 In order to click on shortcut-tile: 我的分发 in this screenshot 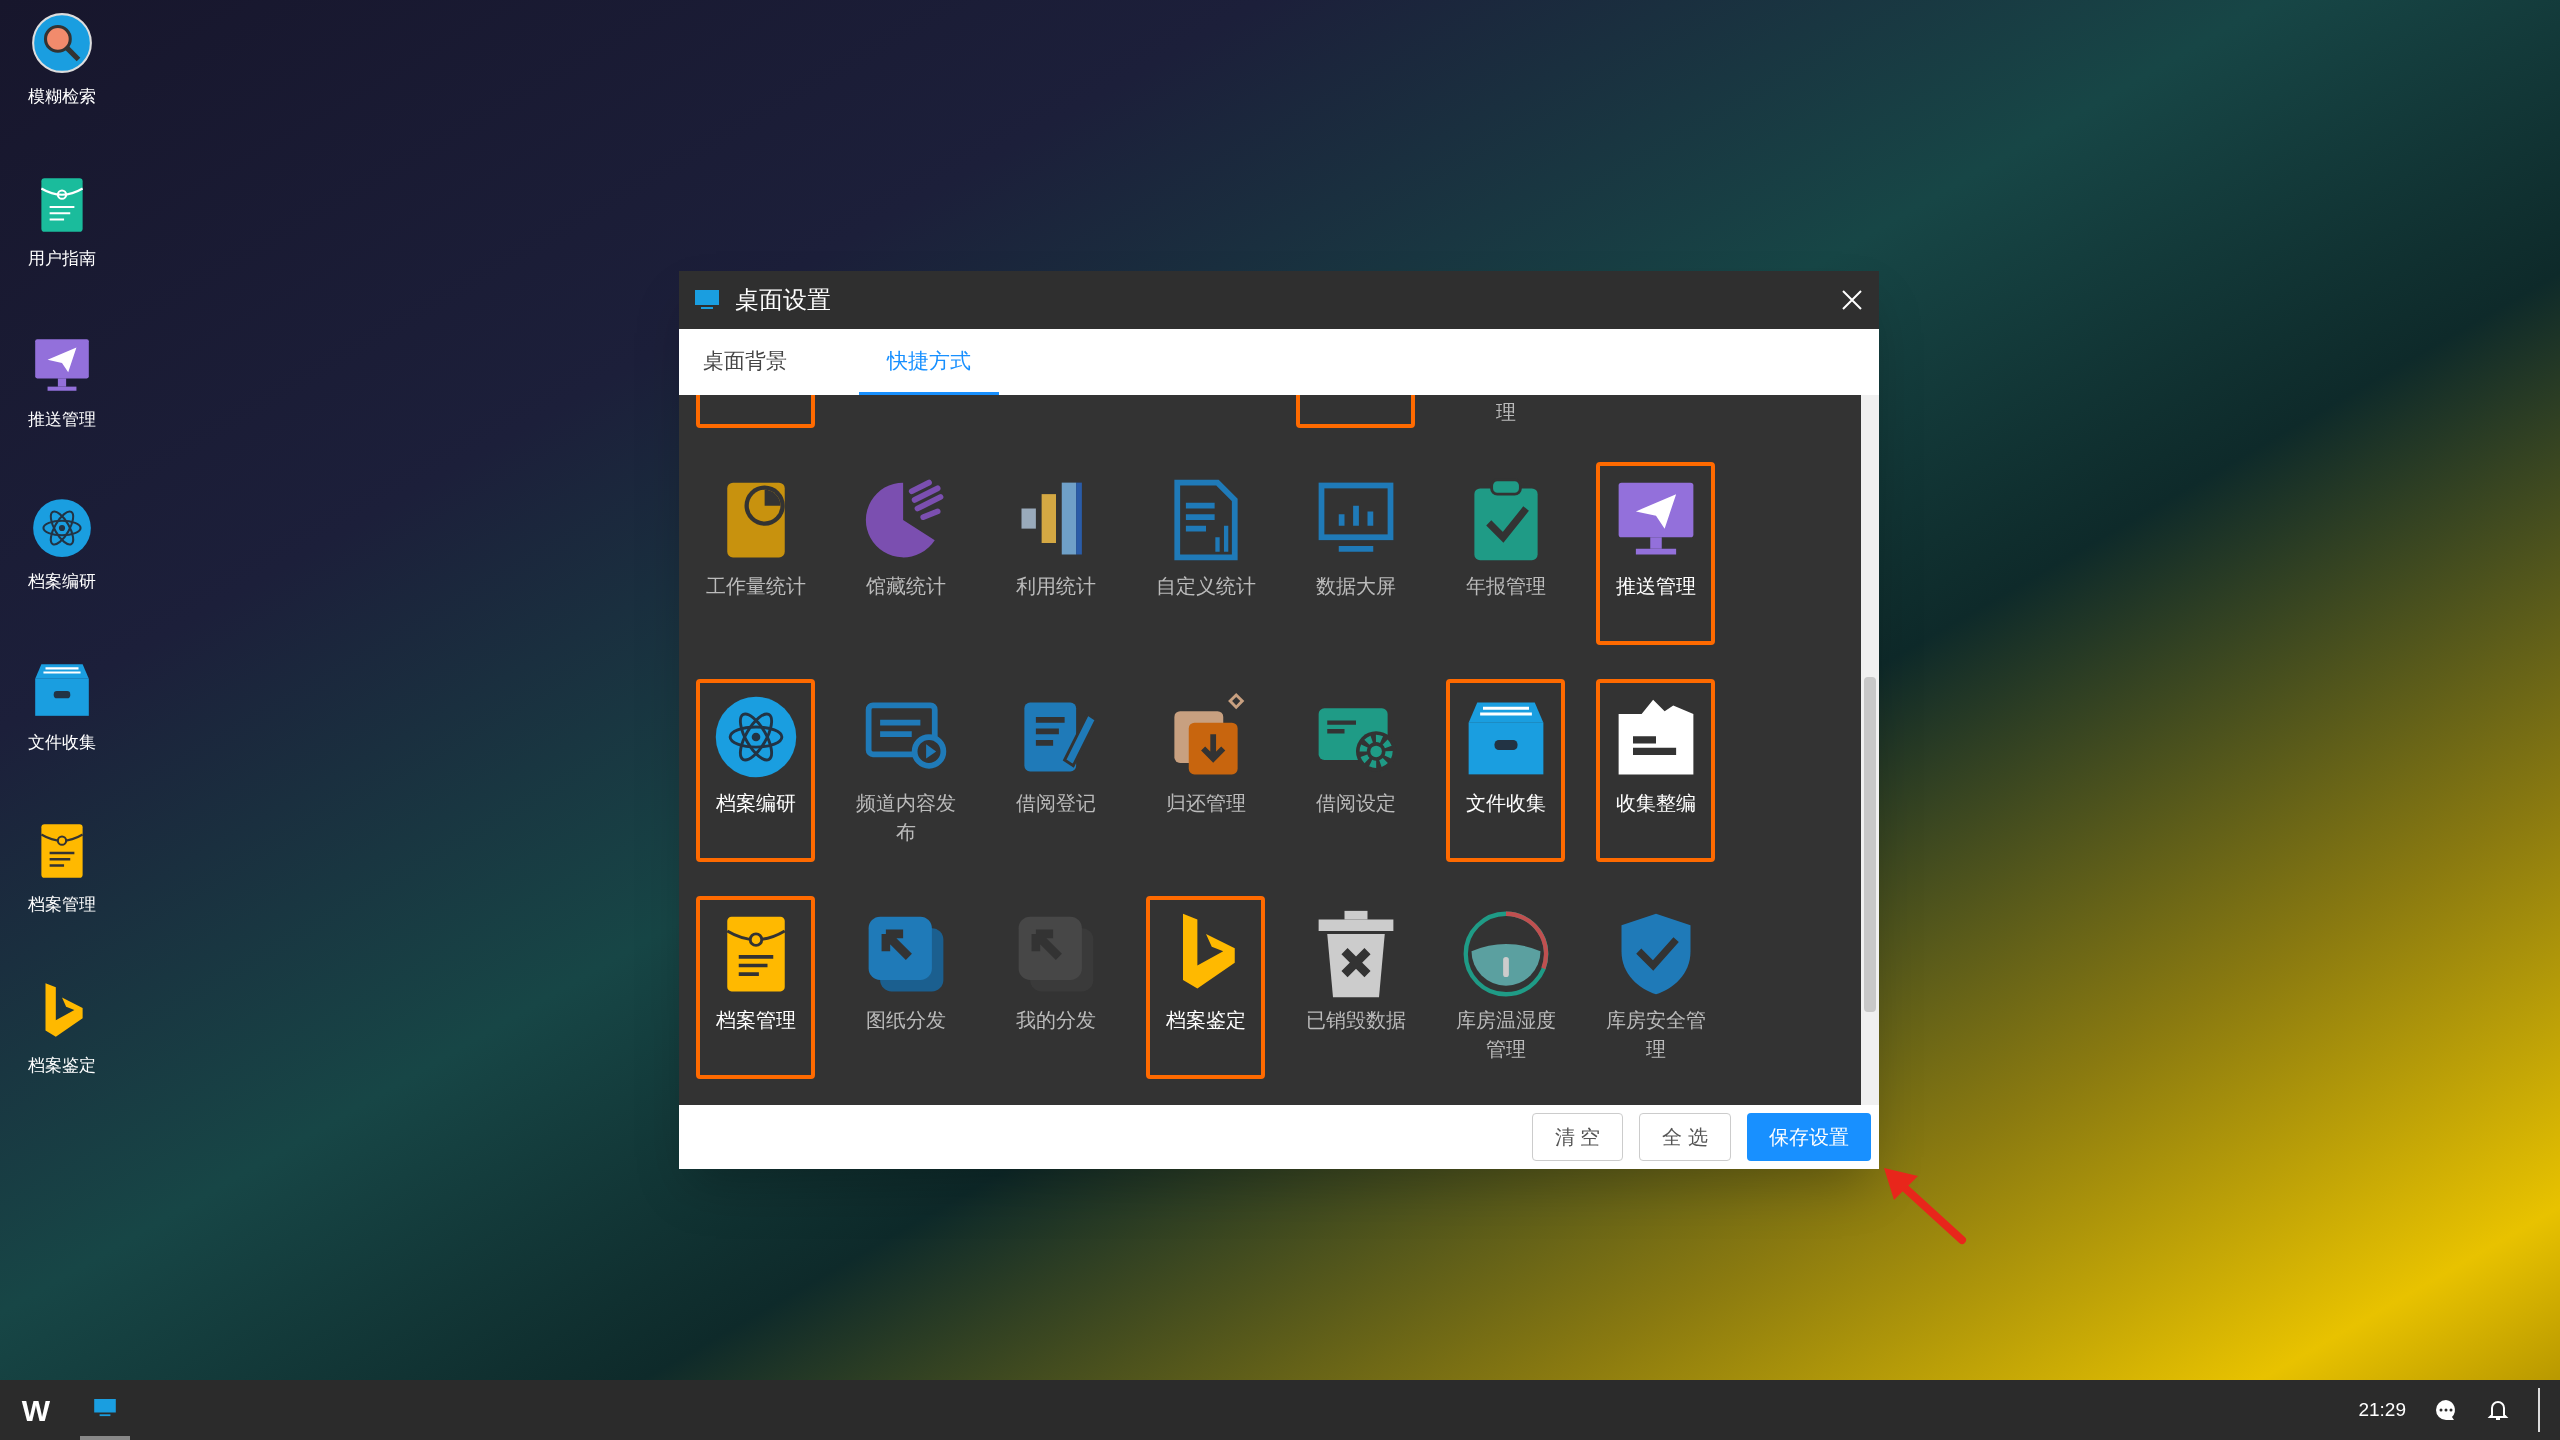, I will do `click(1055, 987)`.